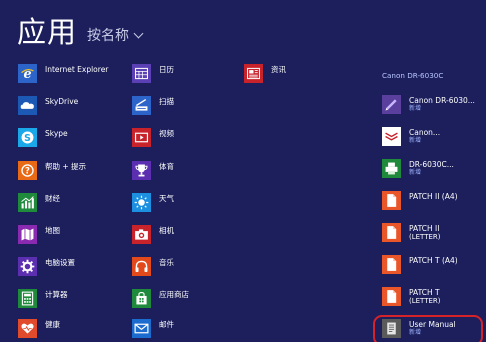 This screenshot has width=486, height=346. I want to click on sort-by-name-dropdown: 按名称, so click(115, 36).